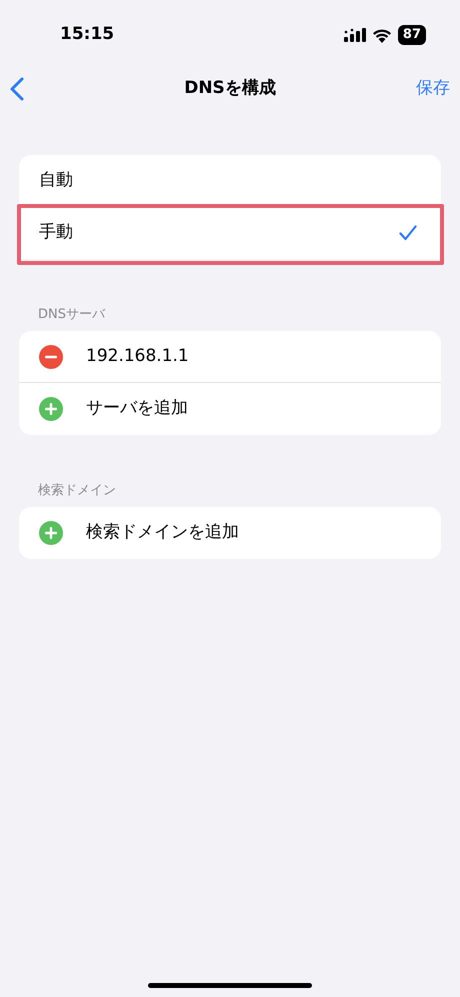  What do you see at coordinates (87, 34) in the screenshot?
I see `status-time: 15:15` at bounding box center [87, 34].